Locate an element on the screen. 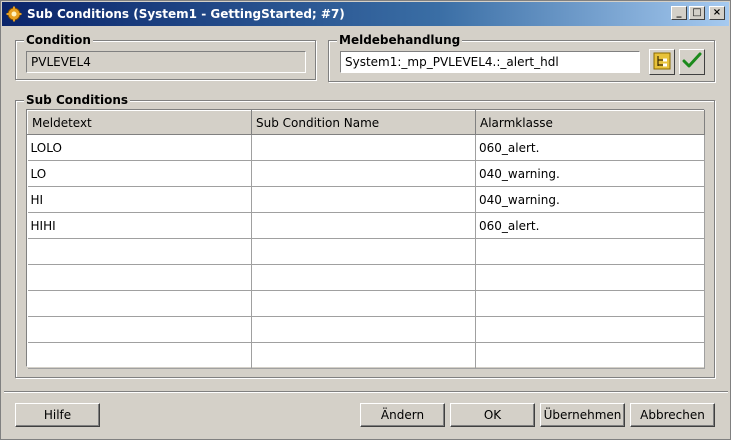 This screenshot has height=440, width=731. minimize-icon: _ is located at coordinates (679, 12).